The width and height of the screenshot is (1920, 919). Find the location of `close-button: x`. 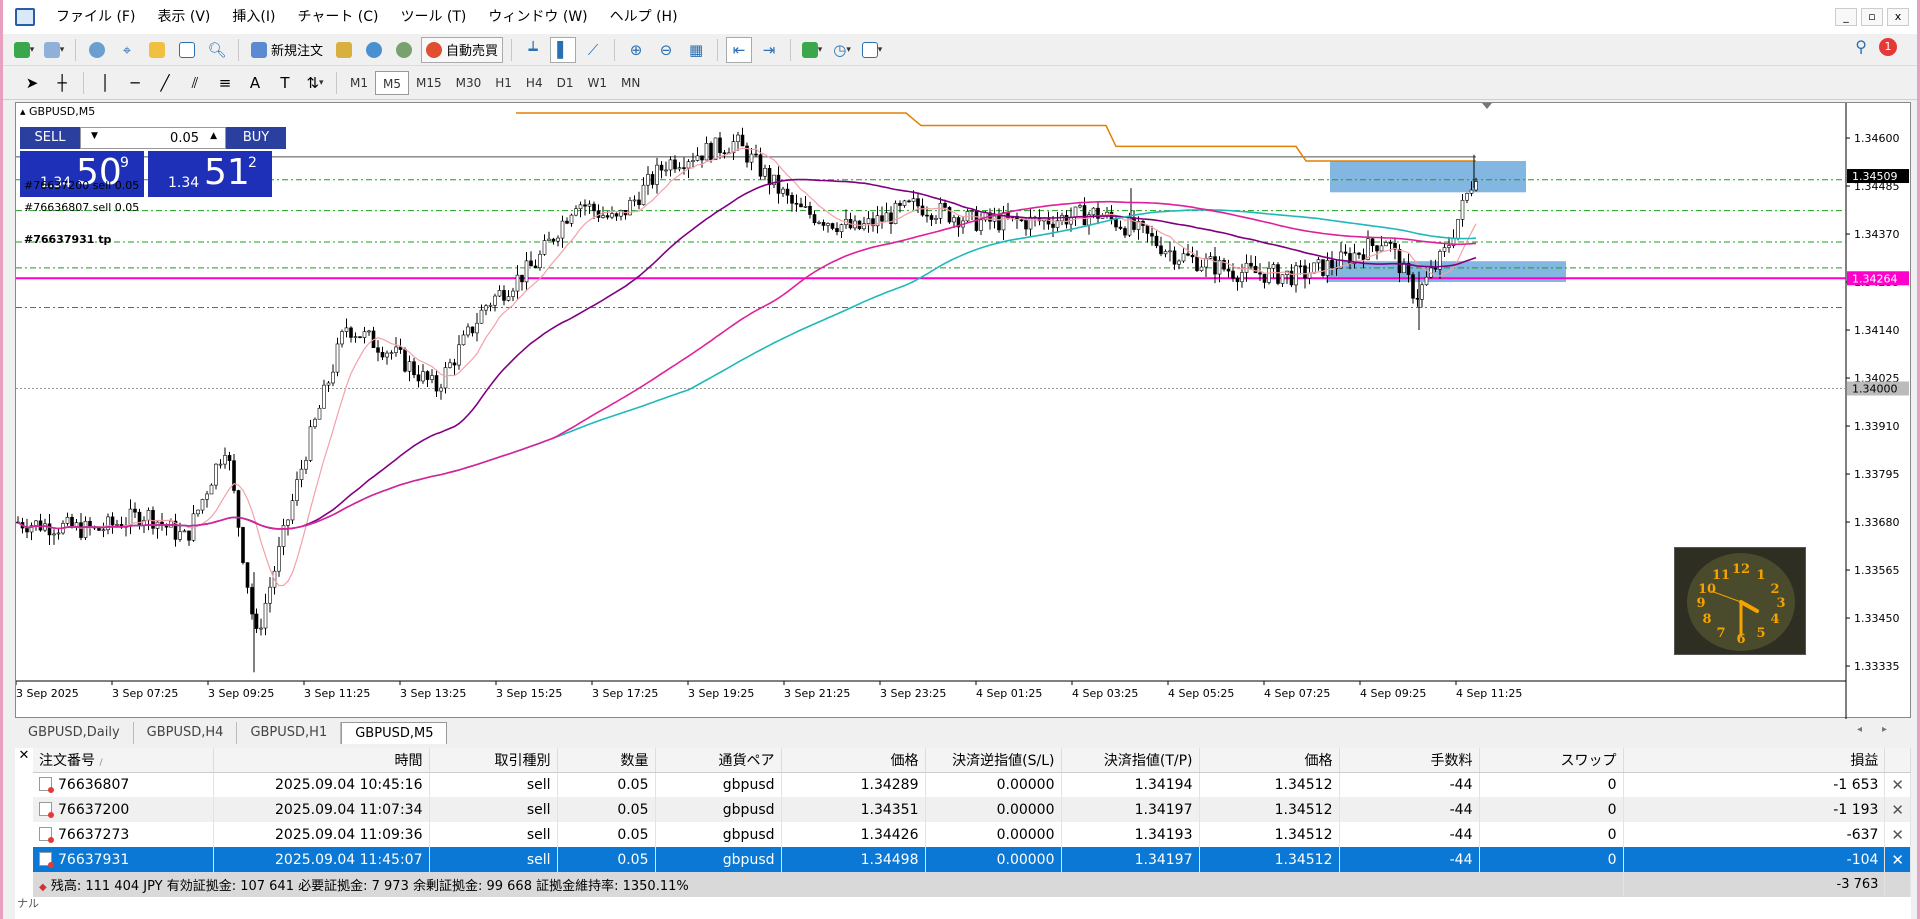

close-button: x is located at coordinates (1898, 17).